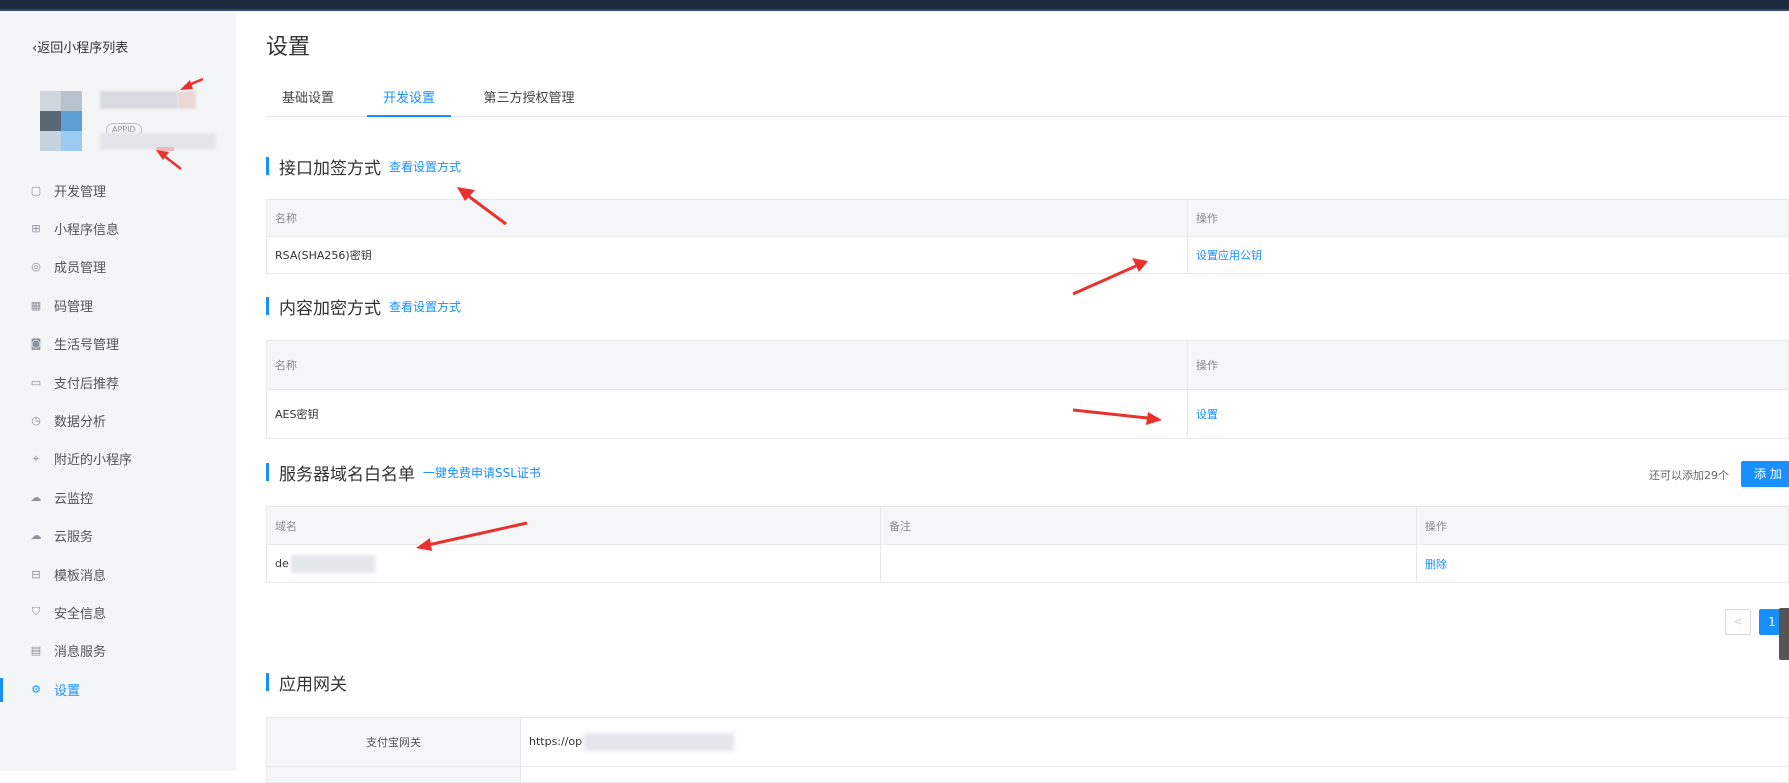  Describe the element at coordinates (118, 267) in the screenshot. I see `sidebar-item-members: ◎ 成员管理` at that location.